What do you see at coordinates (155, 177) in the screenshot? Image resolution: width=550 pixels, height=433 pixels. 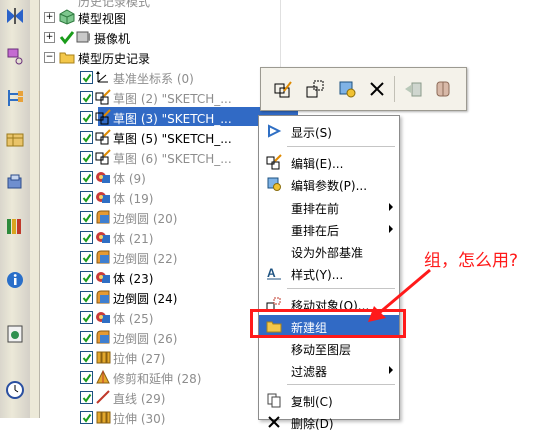 I see `tree-feature-row: 体 (9)` at bounding box center [155, 177].